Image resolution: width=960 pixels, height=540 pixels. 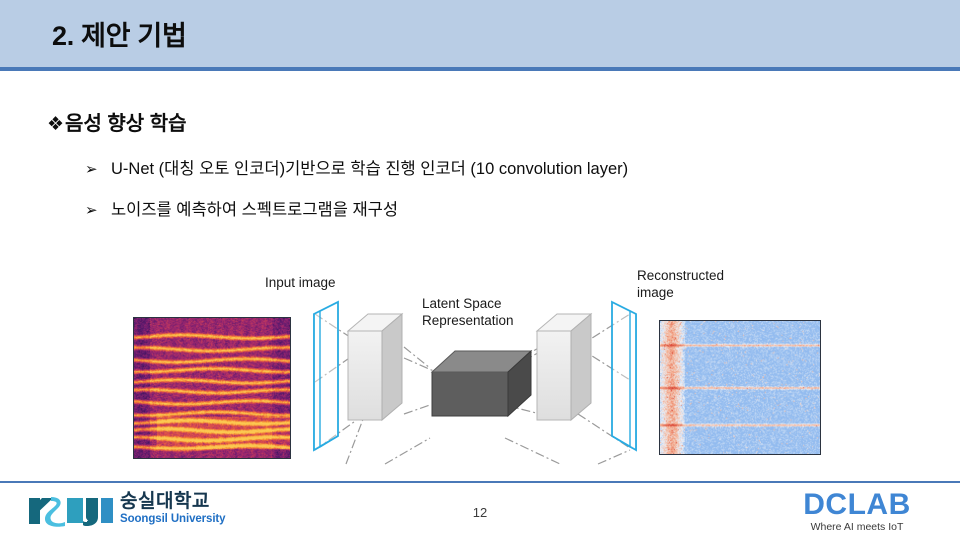 I want to click on decoder-slab, so click(x=564, y=367).